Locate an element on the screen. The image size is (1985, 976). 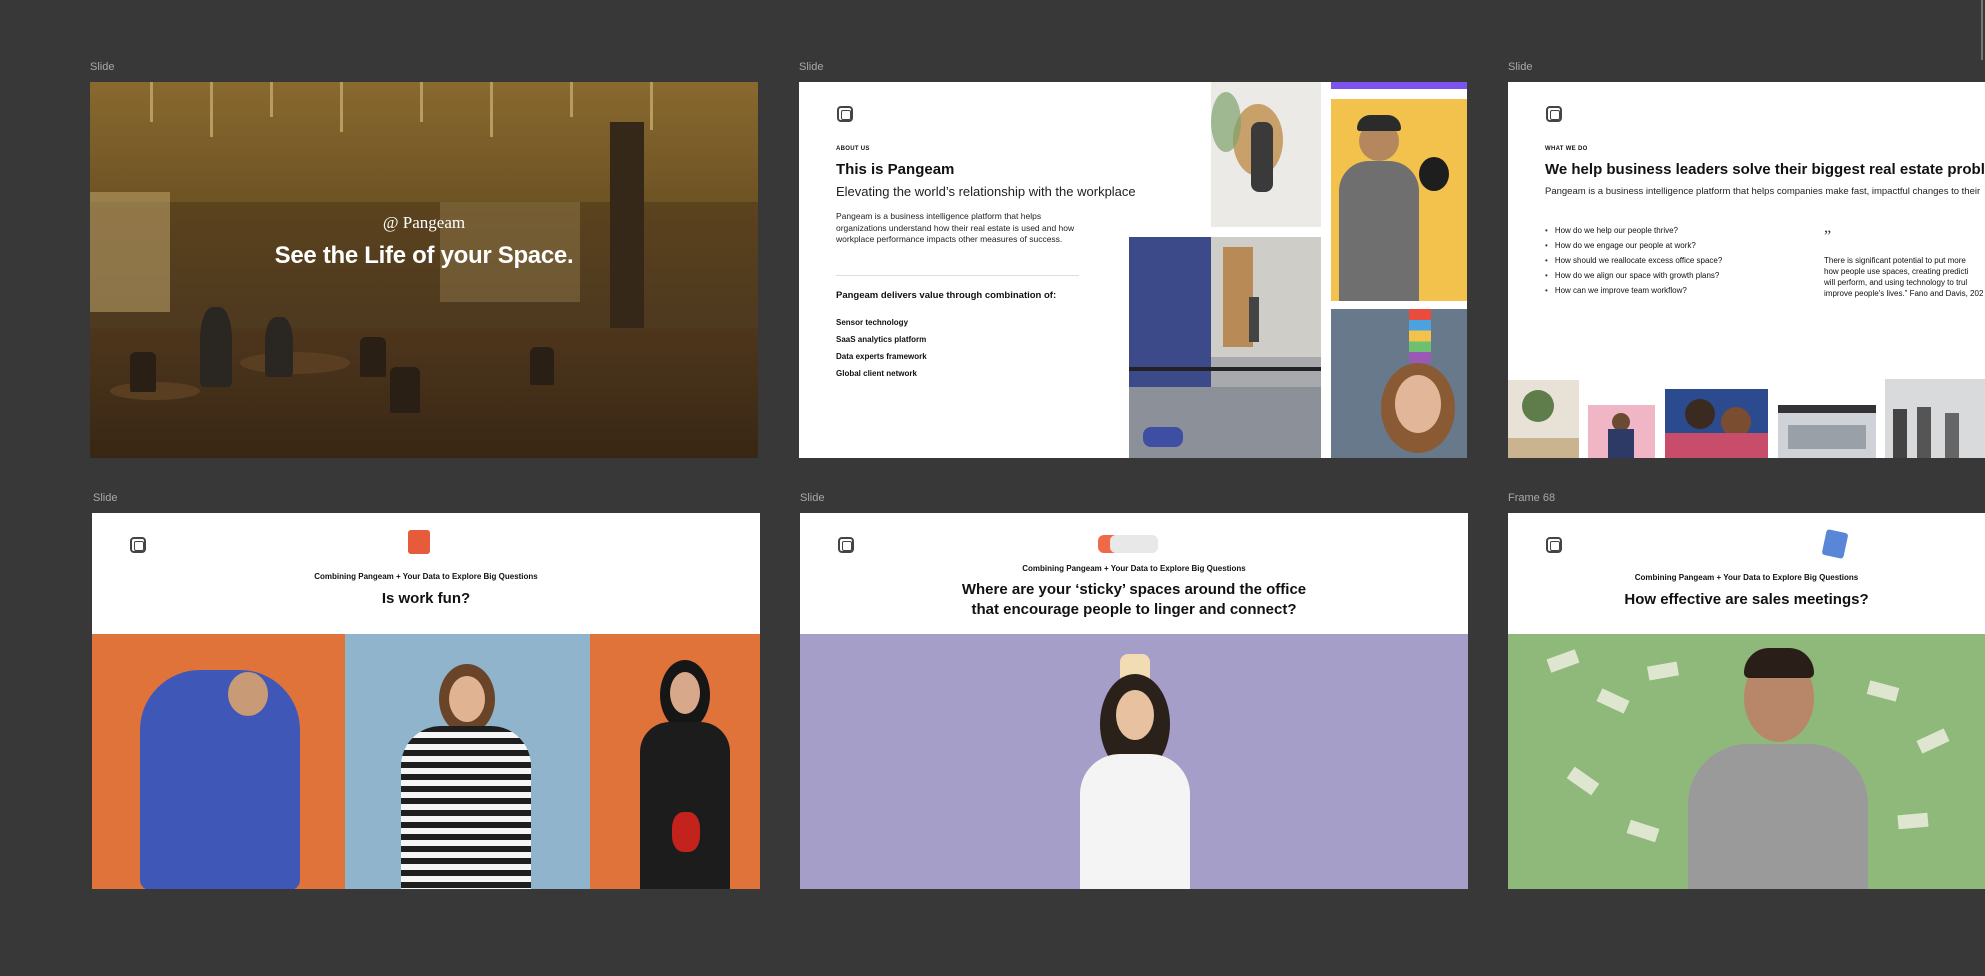
sofa-icon is located at coordinates (1128, 544).